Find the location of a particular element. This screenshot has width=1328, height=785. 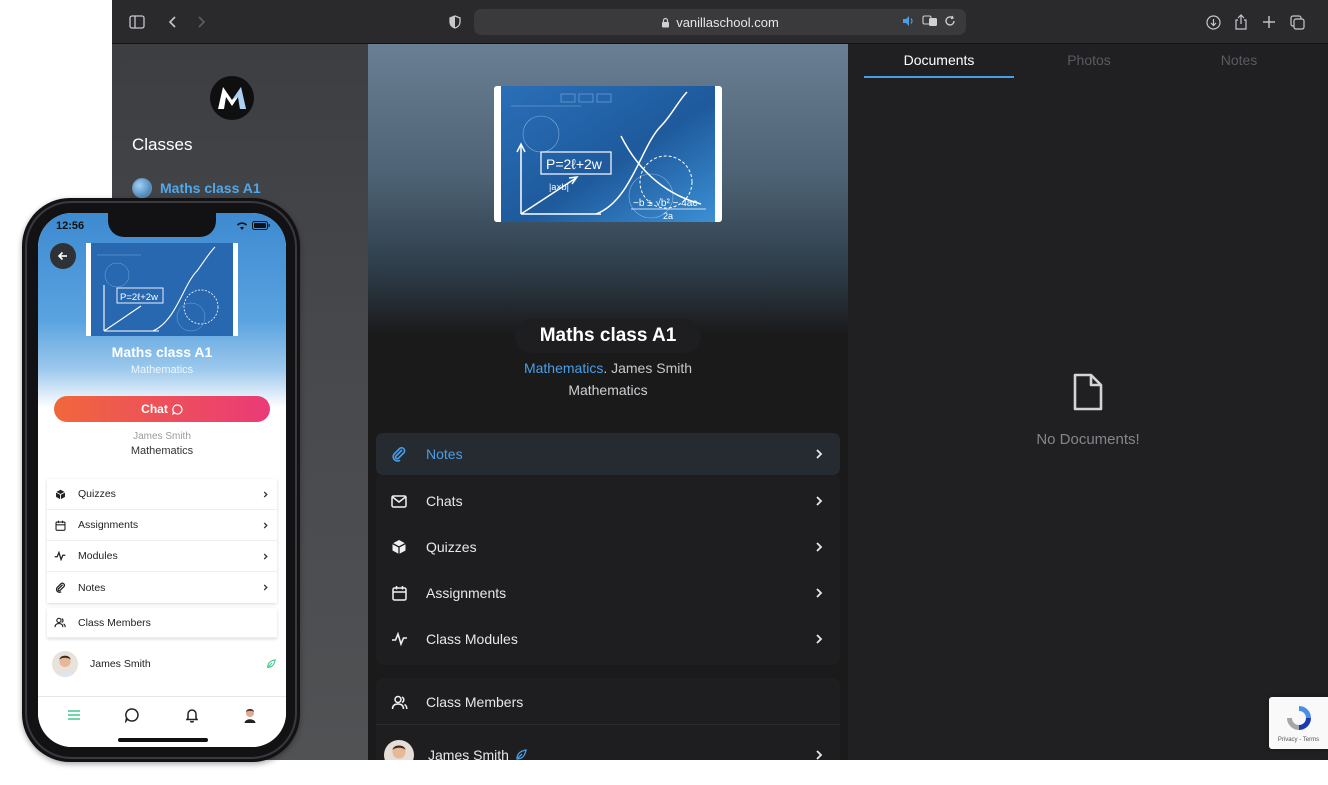

tab-overview-icon is located at coordinates (1297, 22).